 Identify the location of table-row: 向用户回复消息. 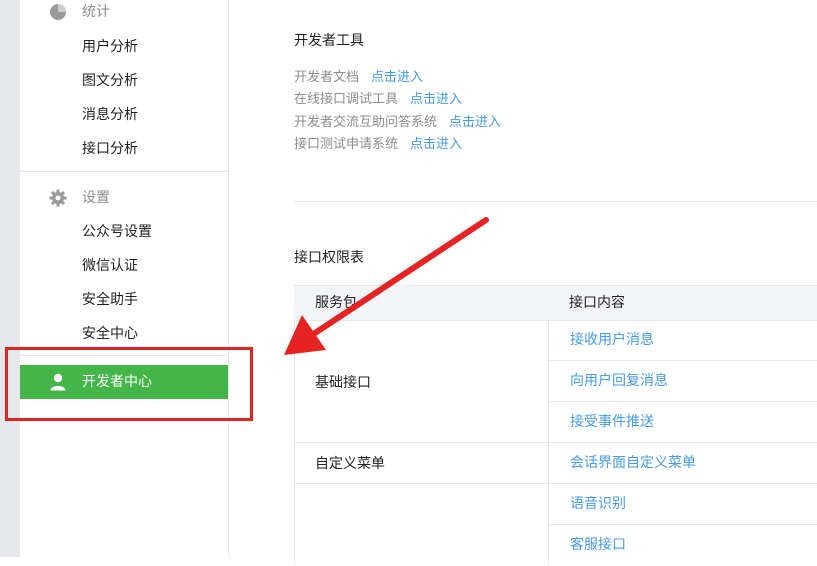
(683, 381).